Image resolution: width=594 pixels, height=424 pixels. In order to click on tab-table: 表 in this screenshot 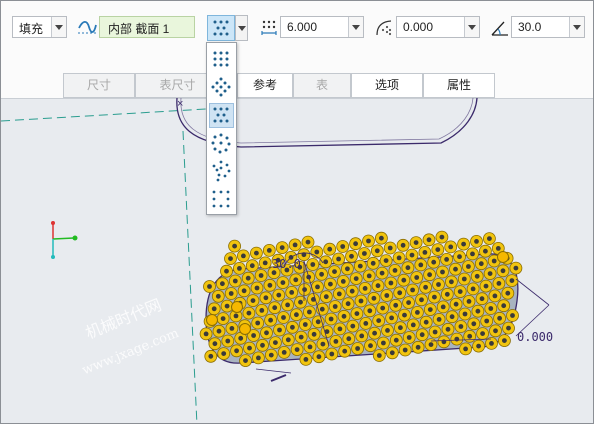, I will do `click(322, 85)`.